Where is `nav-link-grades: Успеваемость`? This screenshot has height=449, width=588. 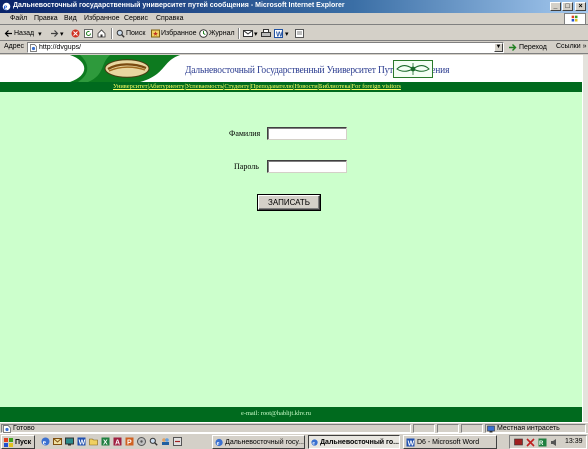 nav-link-grades: Успеваемость is located at coordinates (204, 86).